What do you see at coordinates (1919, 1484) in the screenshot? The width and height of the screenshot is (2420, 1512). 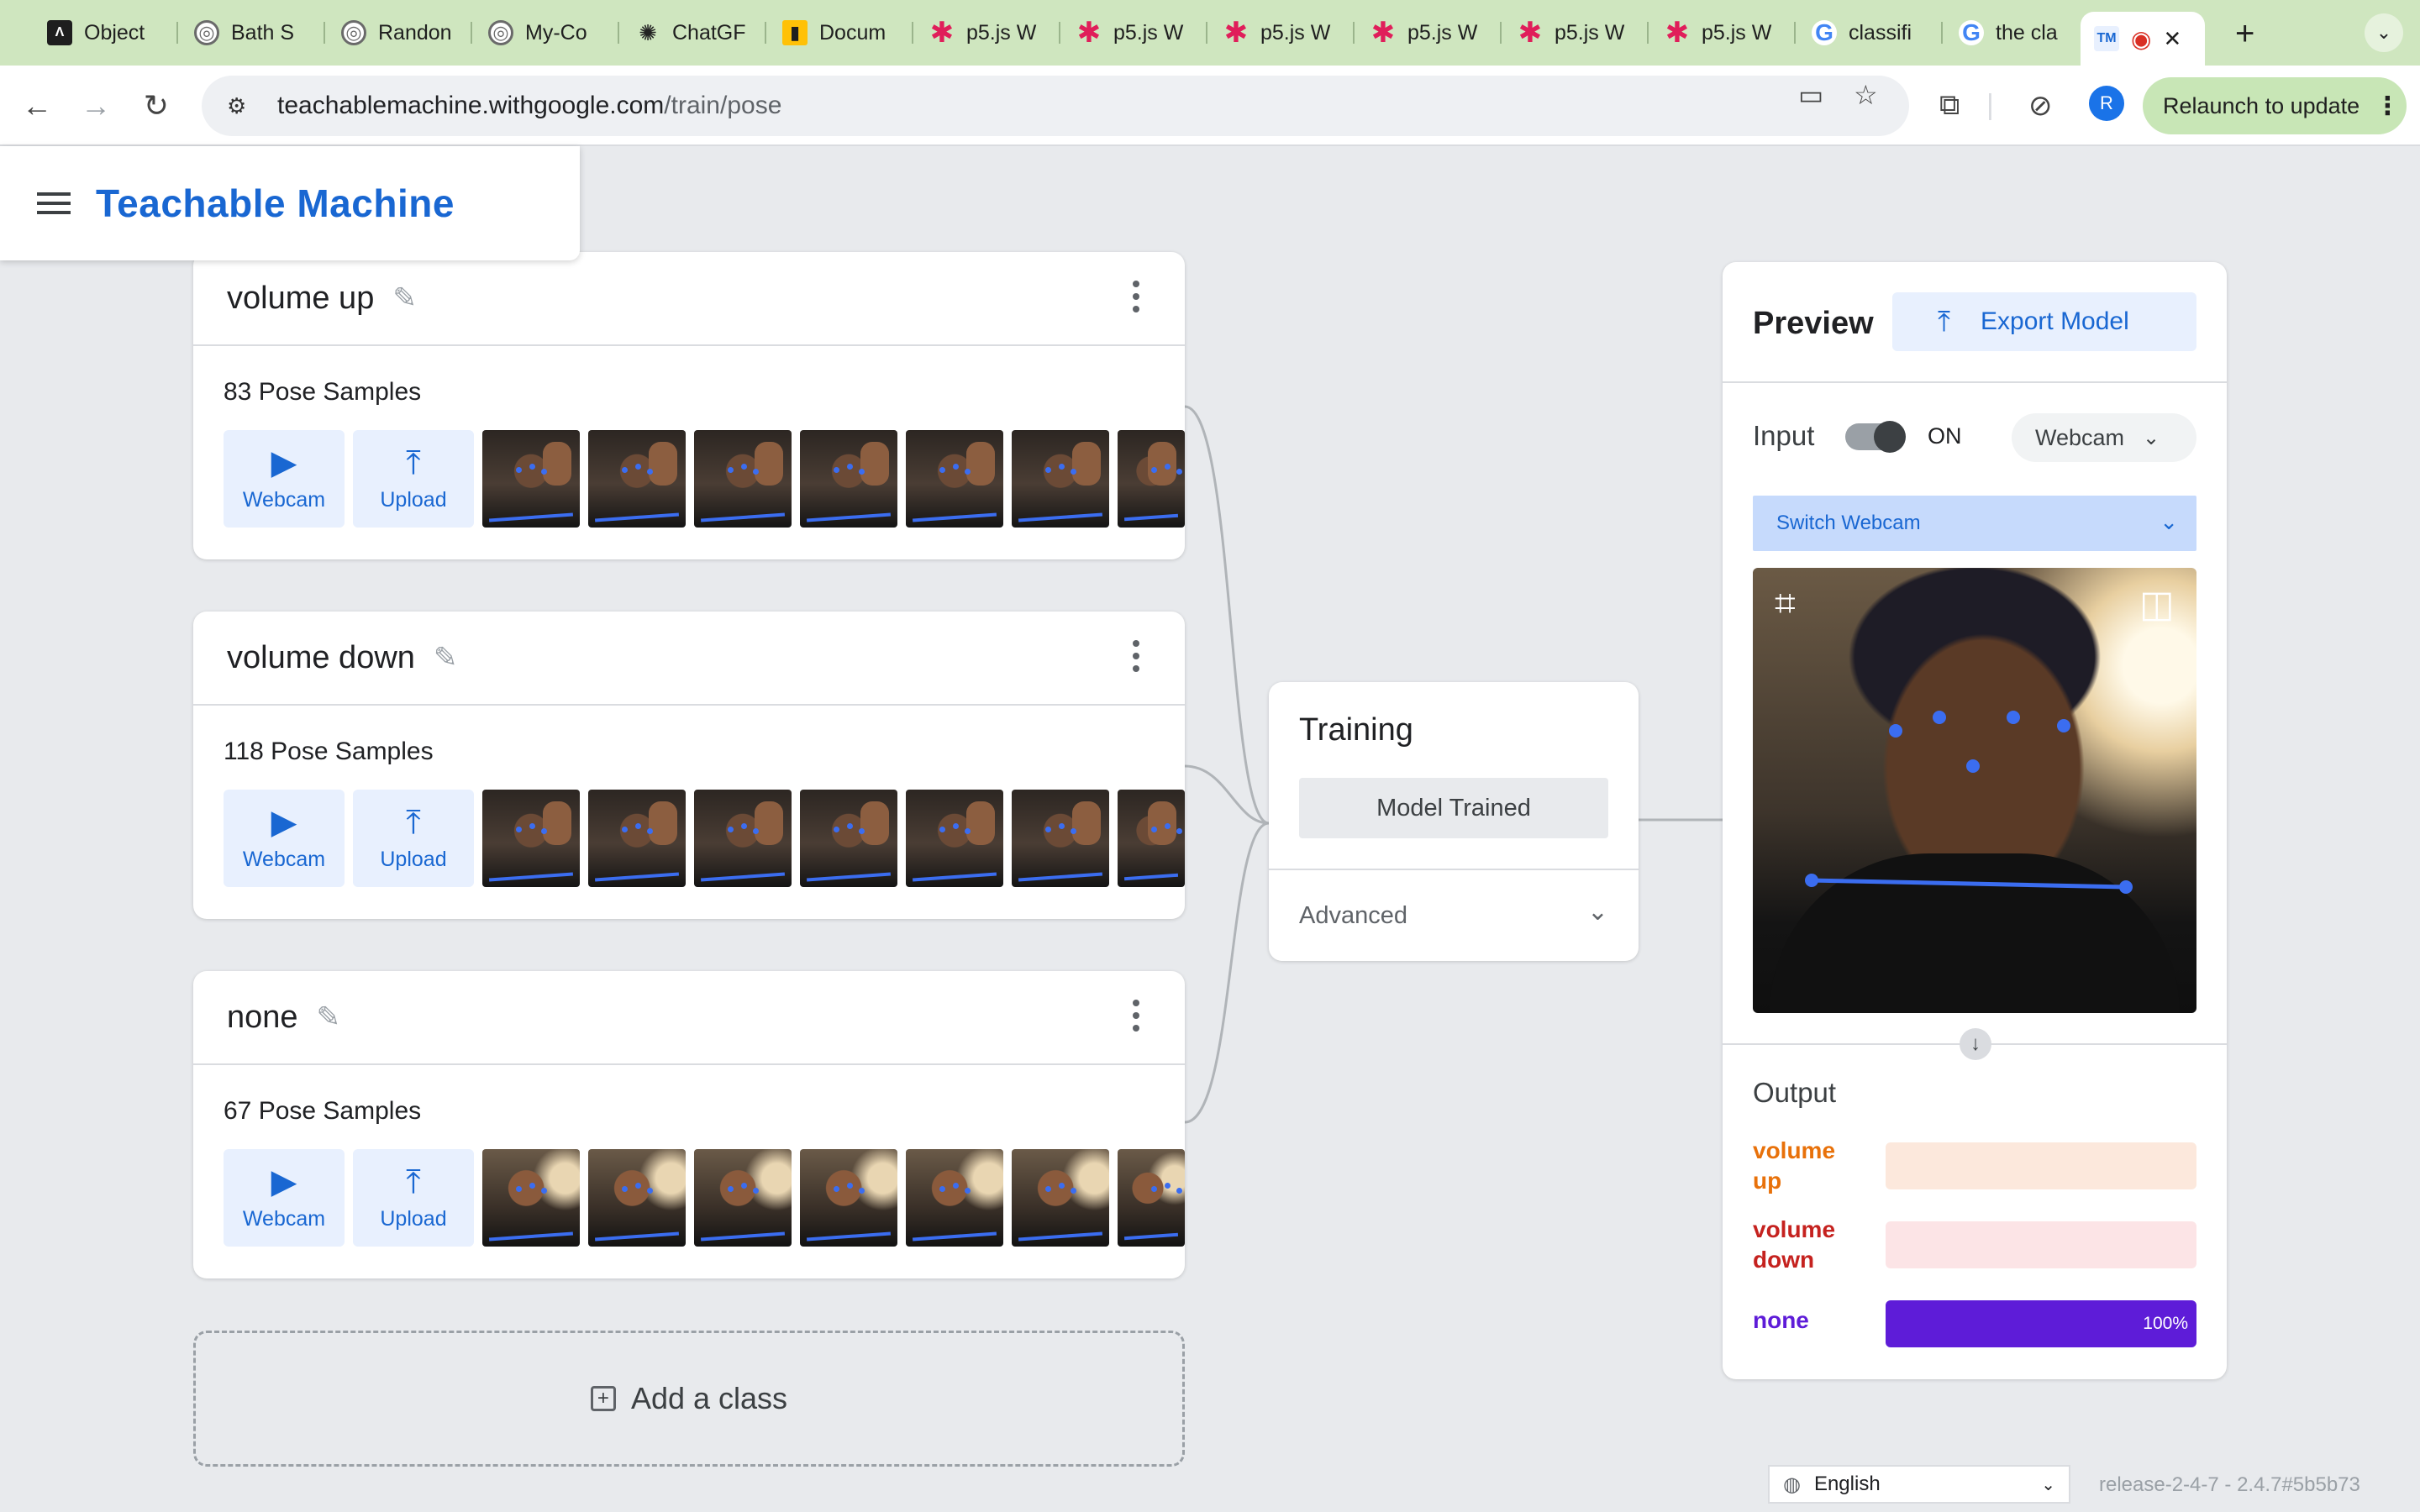 I see `language-select: ◍ English ⌄` at bounding box center [1919, 1484].